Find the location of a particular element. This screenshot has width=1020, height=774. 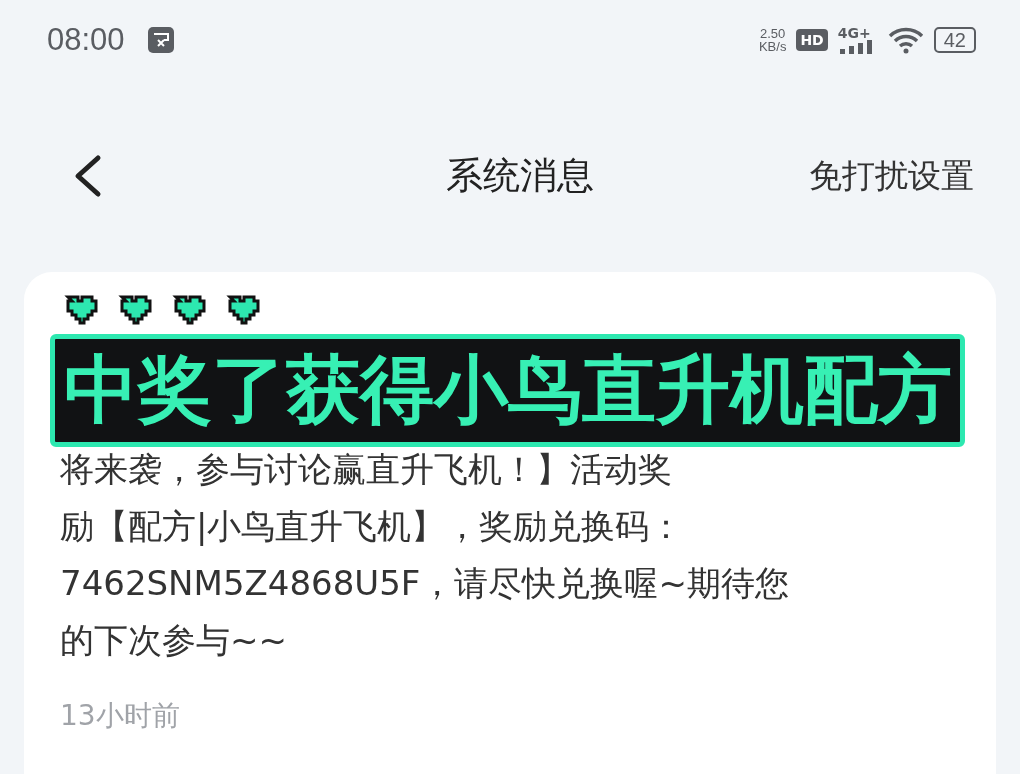

message-text-line: 将来袭，参与讨论赢直升飞机！】活动奖 is located at coordinates (366, 469).